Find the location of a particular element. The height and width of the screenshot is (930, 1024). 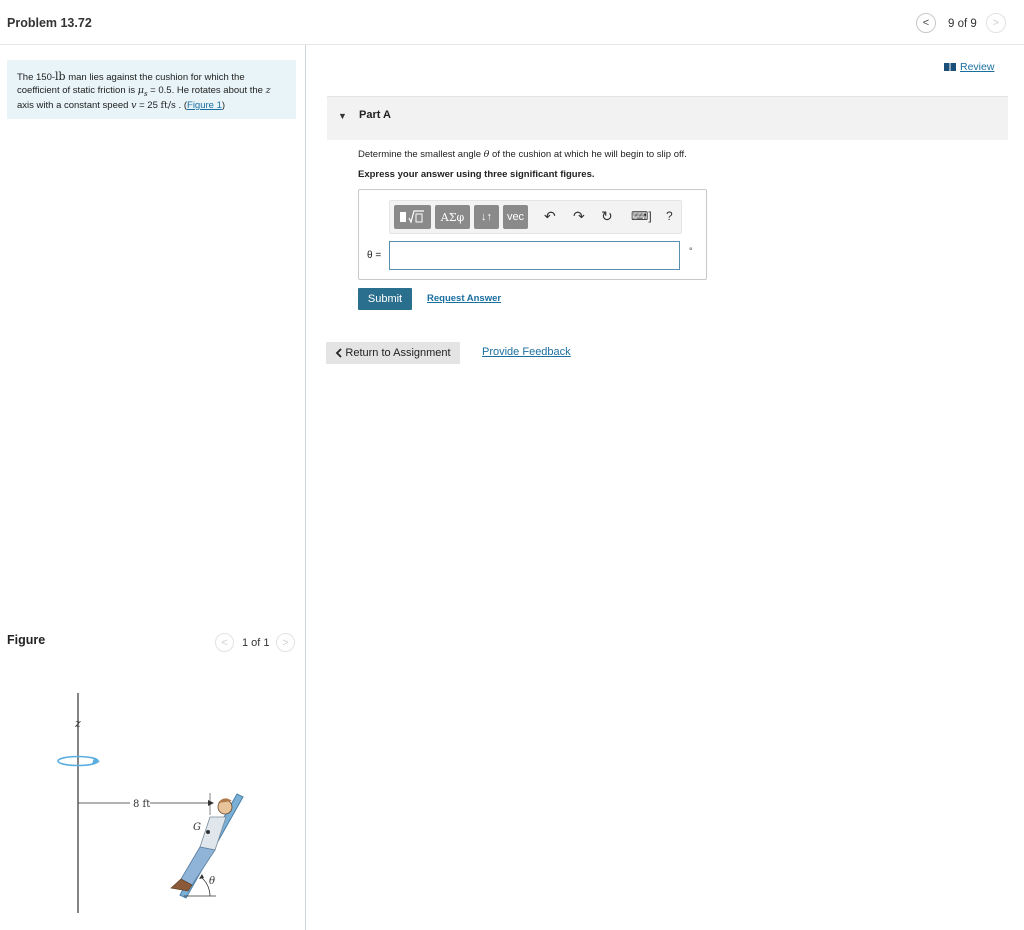

review-label: Review is located at coordinates (977, 67).